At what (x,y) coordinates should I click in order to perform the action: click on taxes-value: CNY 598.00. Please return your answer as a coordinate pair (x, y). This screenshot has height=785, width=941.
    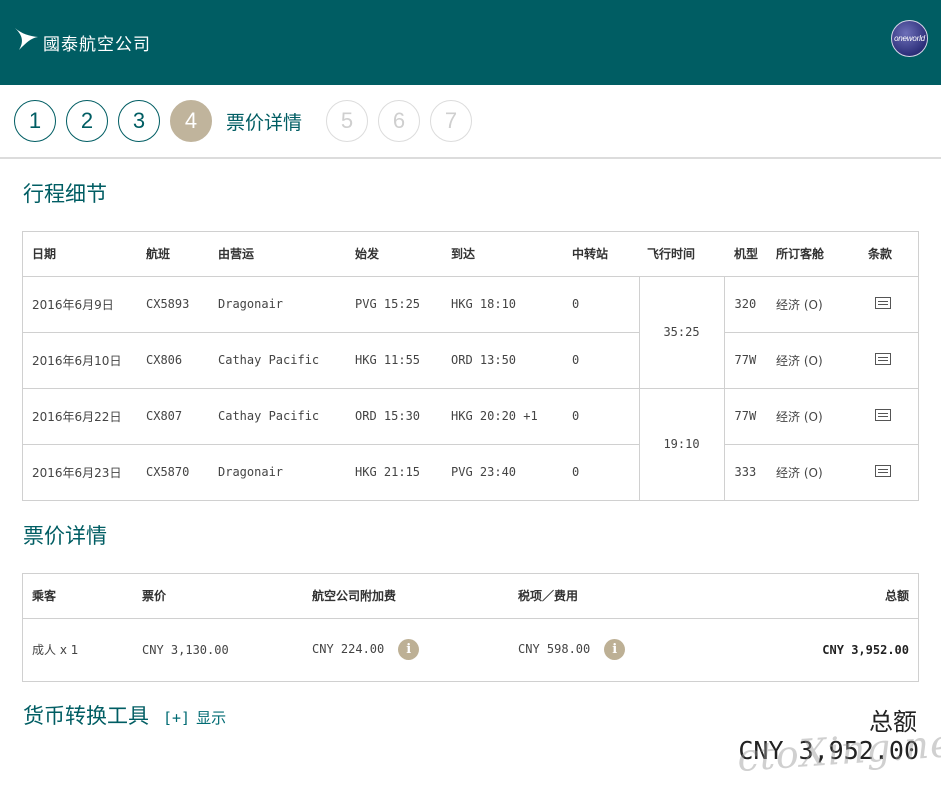
    Looking at the image, I should click on (554, 649).